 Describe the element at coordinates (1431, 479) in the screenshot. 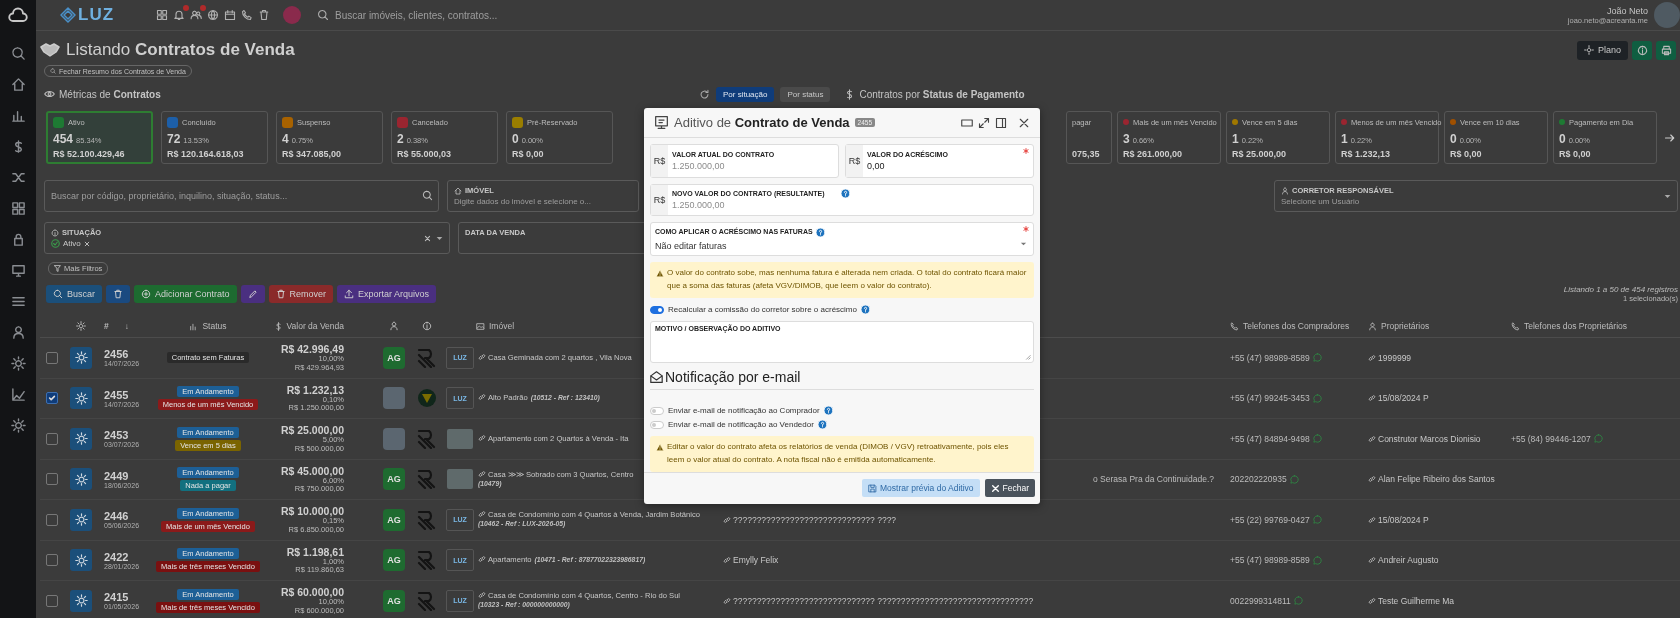

I see `owner-link: Alan Felipe Ribeiro dos Santos` at that location.